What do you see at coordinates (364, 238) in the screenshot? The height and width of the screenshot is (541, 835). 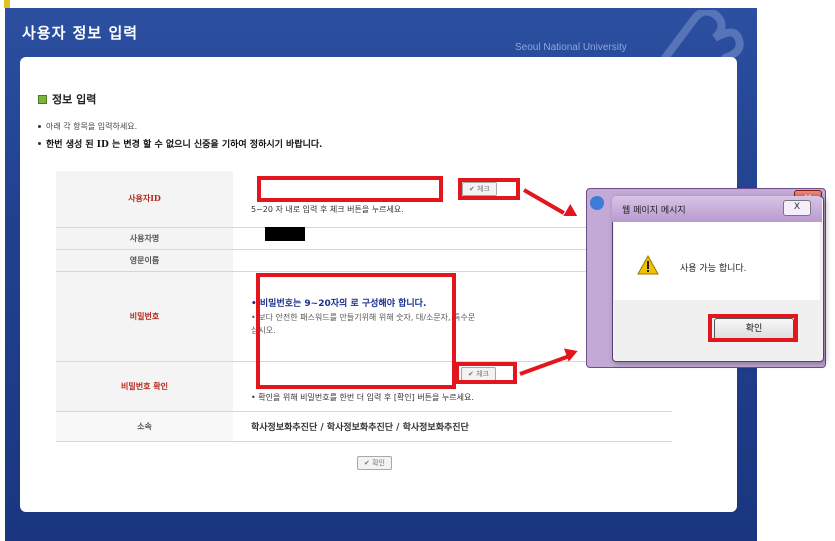 I see `row-user-name: 사용자명` at bounding box center [364, 238].